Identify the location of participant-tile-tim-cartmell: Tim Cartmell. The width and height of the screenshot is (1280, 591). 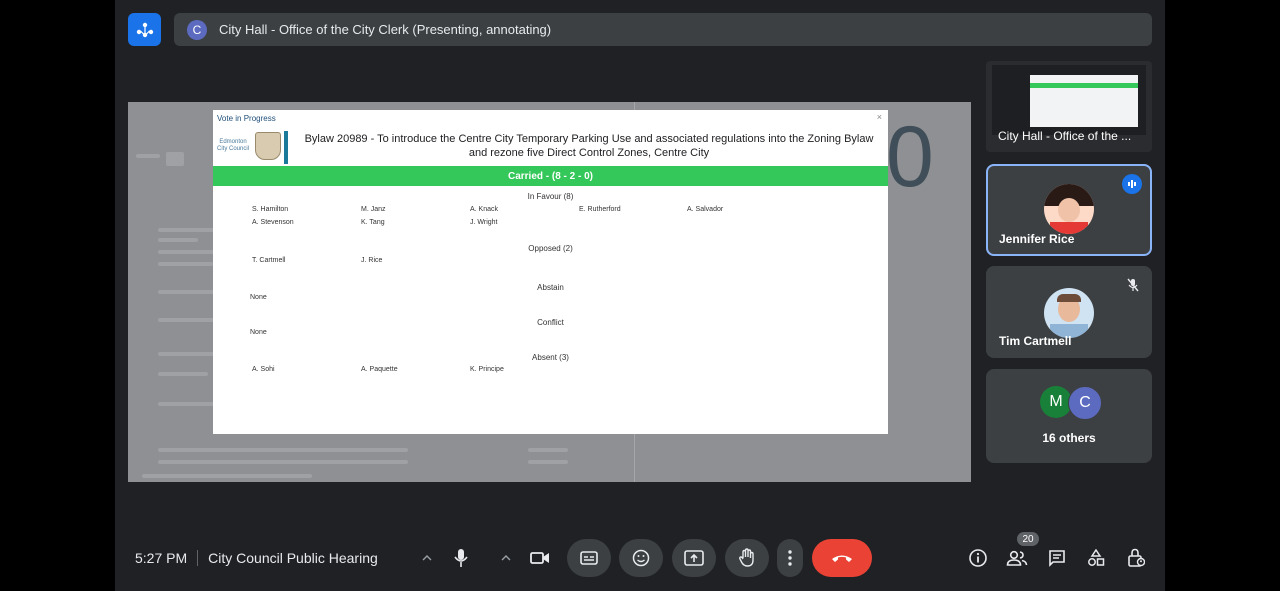
(1069, 312).